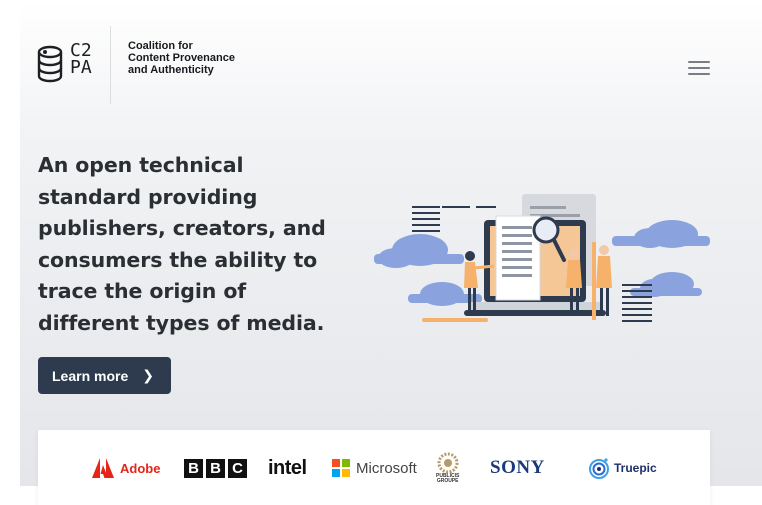 The height and width of the screenshot is (505, 762). Describe the element at coordinates (64, 66) in the screenshot. I see `c2pa-logo: C2 PA` at that location.